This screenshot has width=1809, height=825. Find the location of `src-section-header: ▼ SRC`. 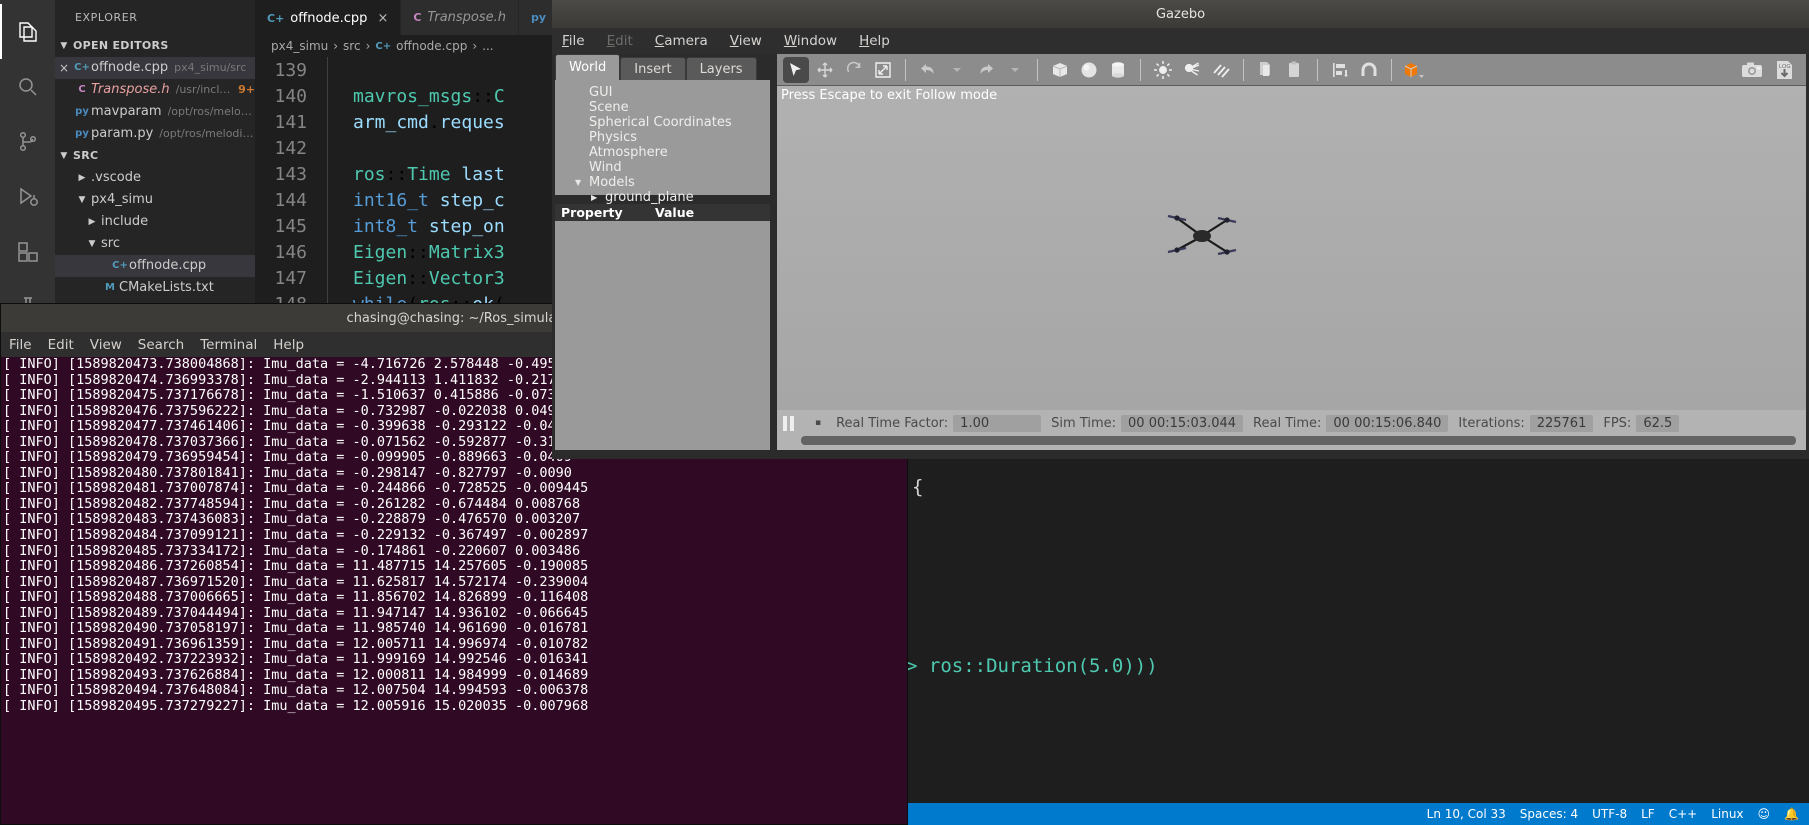

src-section-header: ▼ SRC is located at coordinates (155, 156).